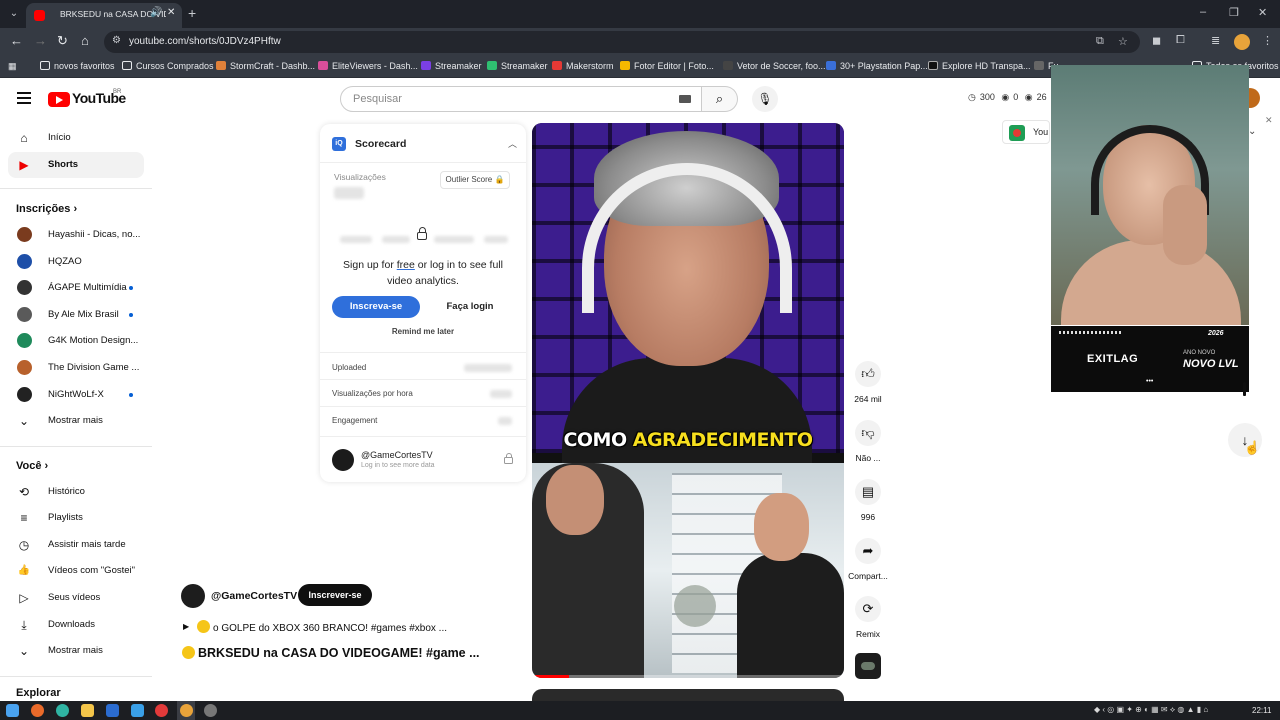 Image resolution: width=1280 pixels, height=720 pixels. I want to click on browser-tab: BRKSEDU na CASA DO VIDEOGAME! 🔊 ✕, so click(104, 15).